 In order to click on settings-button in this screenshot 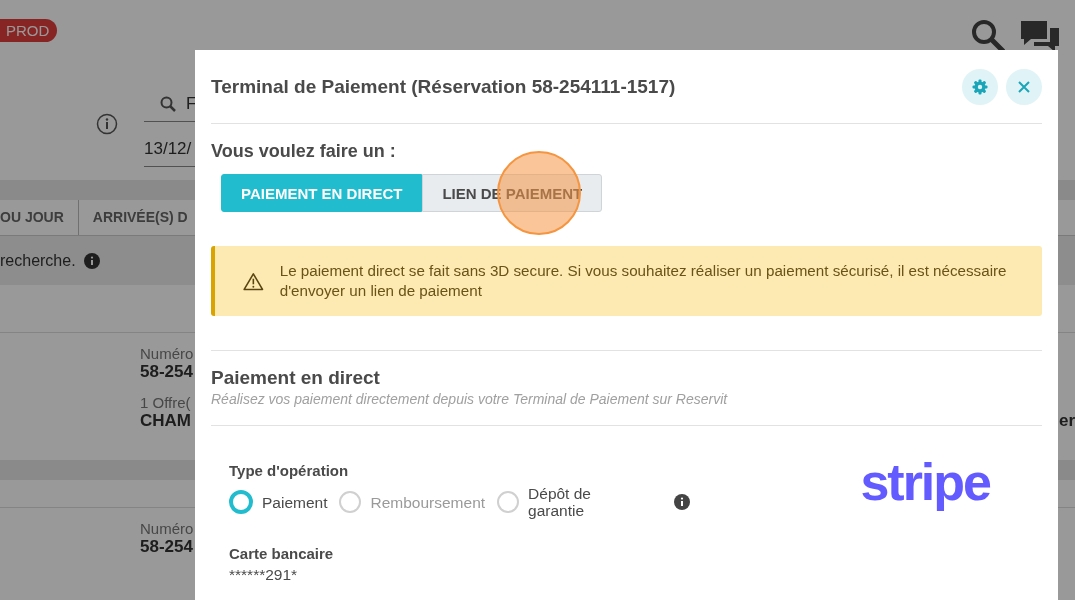, I will do `click(980, 86)`.